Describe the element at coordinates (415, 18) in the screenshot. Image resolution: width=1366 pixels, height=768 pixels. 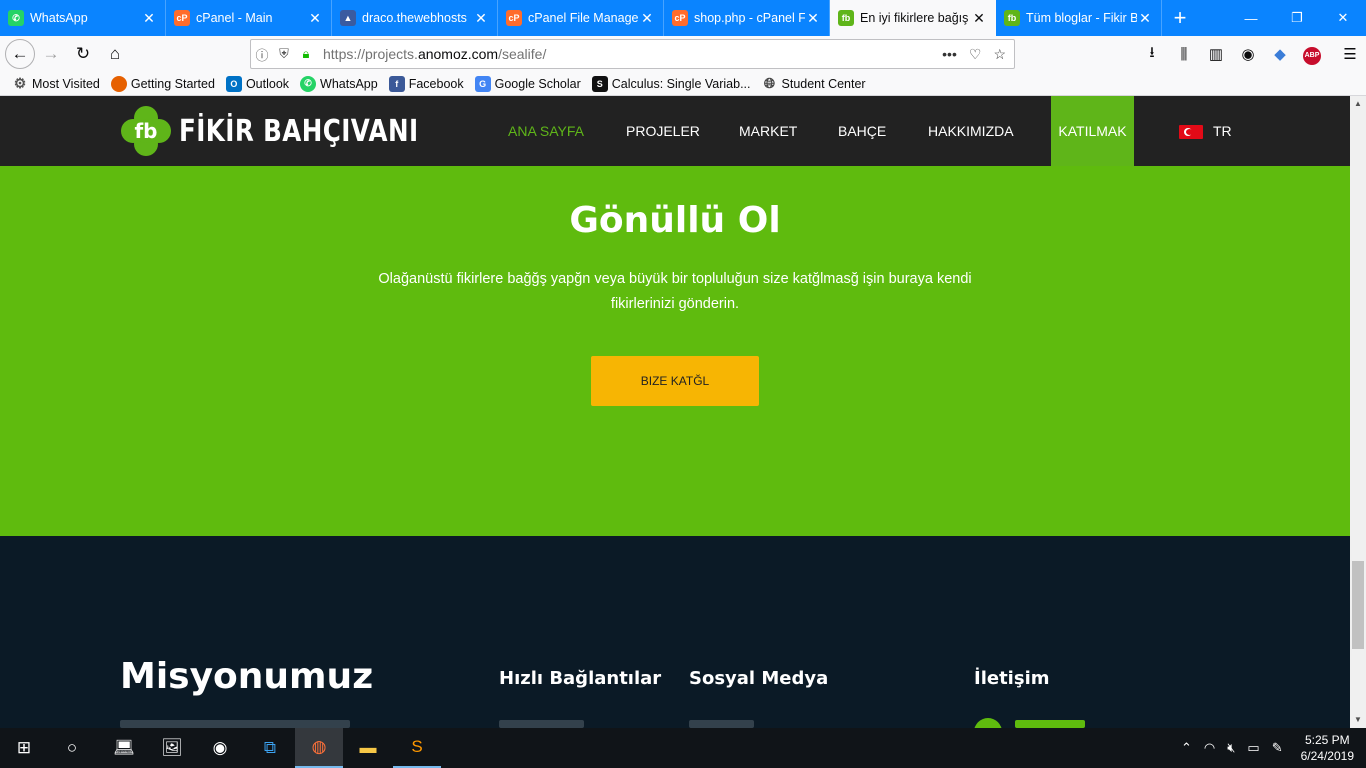
I see `browser-tab: ▲ draco.thewebhosts ✕` at that location.